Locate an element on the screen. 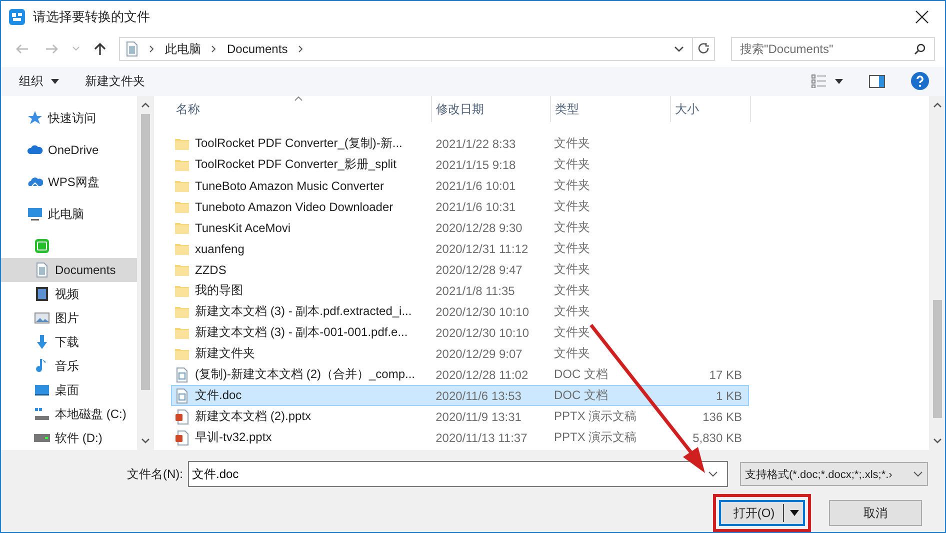  file-name: 新建文件夹 is located at coordinates (225, 353).